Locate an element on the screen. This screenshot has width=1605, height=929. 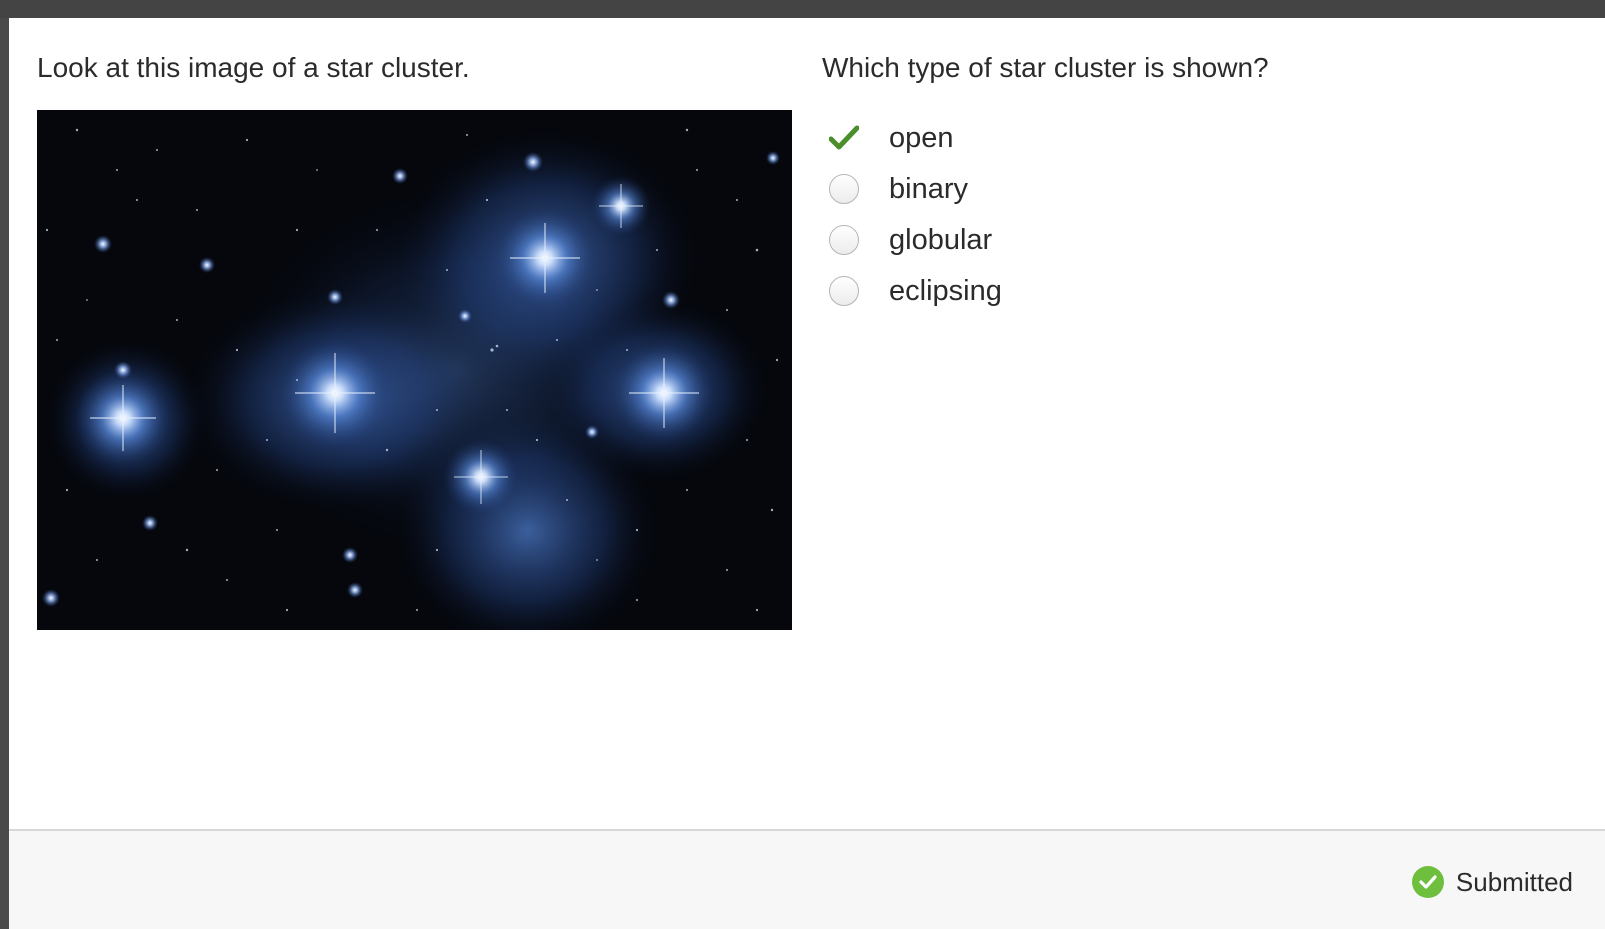
option-binary: binary is located at coordinates (1027, 189).